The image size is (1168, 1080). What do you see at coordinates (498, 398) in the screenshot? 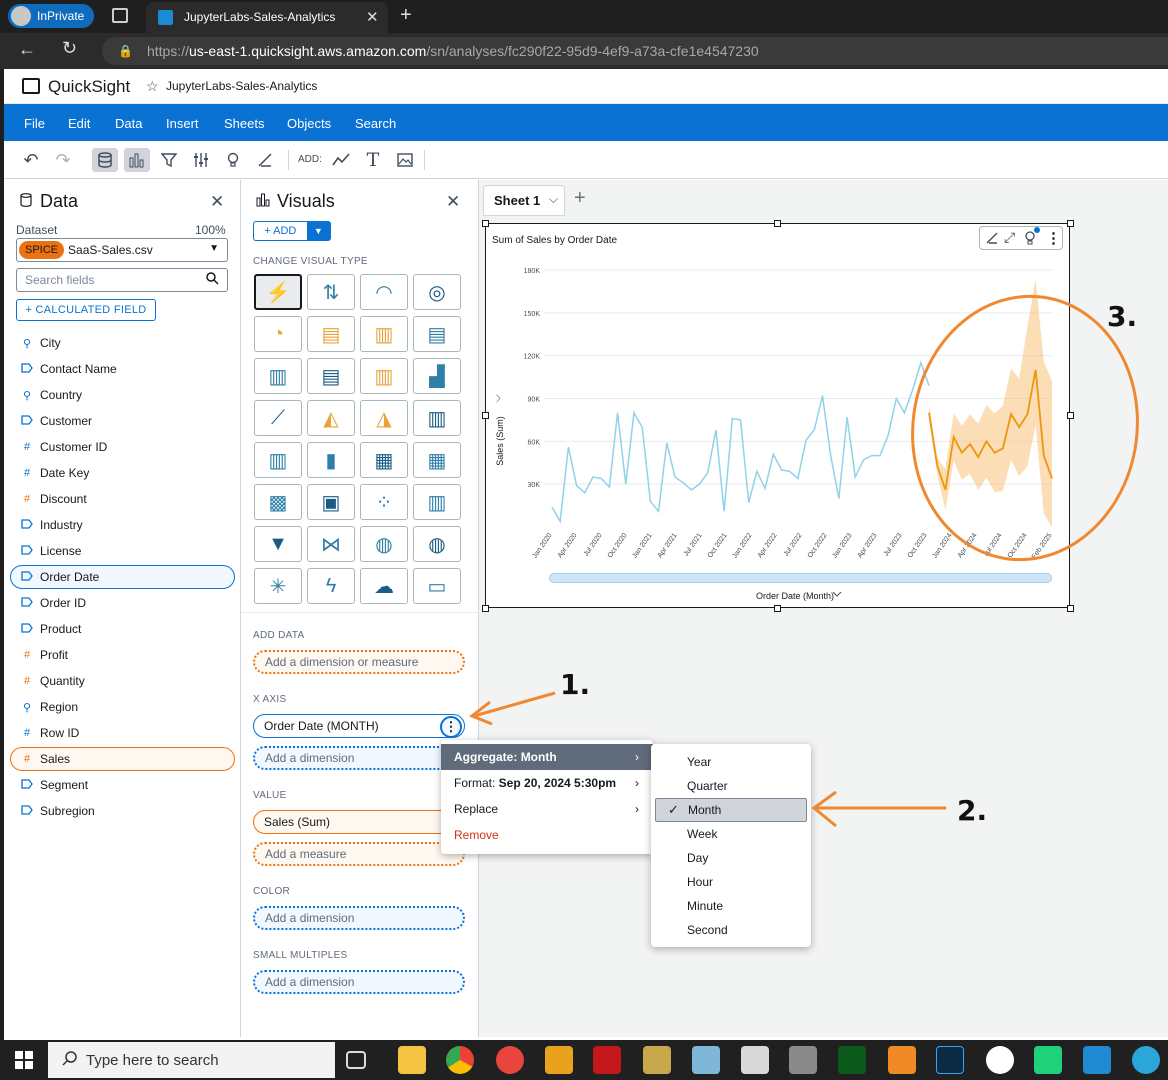
I see `y-axis-collapse-icon: ⌵` at bounding box center [498, 398].